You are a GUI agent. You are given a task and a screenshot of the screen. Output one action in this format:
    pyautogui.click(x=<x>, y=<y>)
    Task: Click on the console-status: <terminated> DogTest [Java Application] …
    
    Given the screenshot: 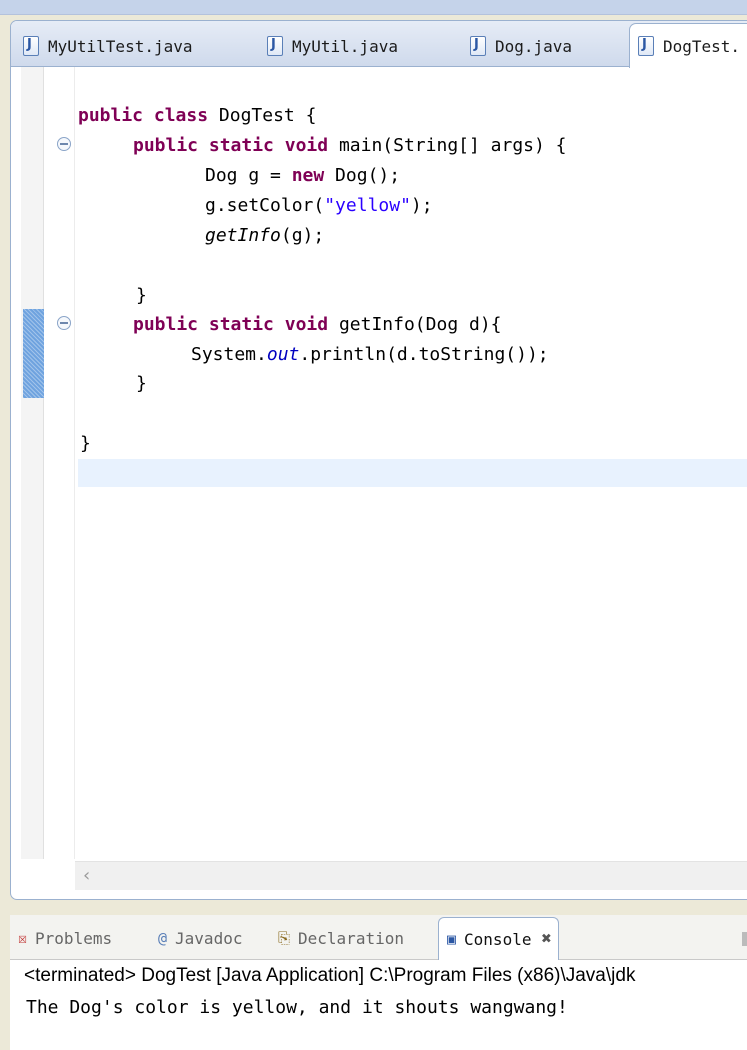 What is the action you would take?
    pyautogui.click(x=330, y=975)
    